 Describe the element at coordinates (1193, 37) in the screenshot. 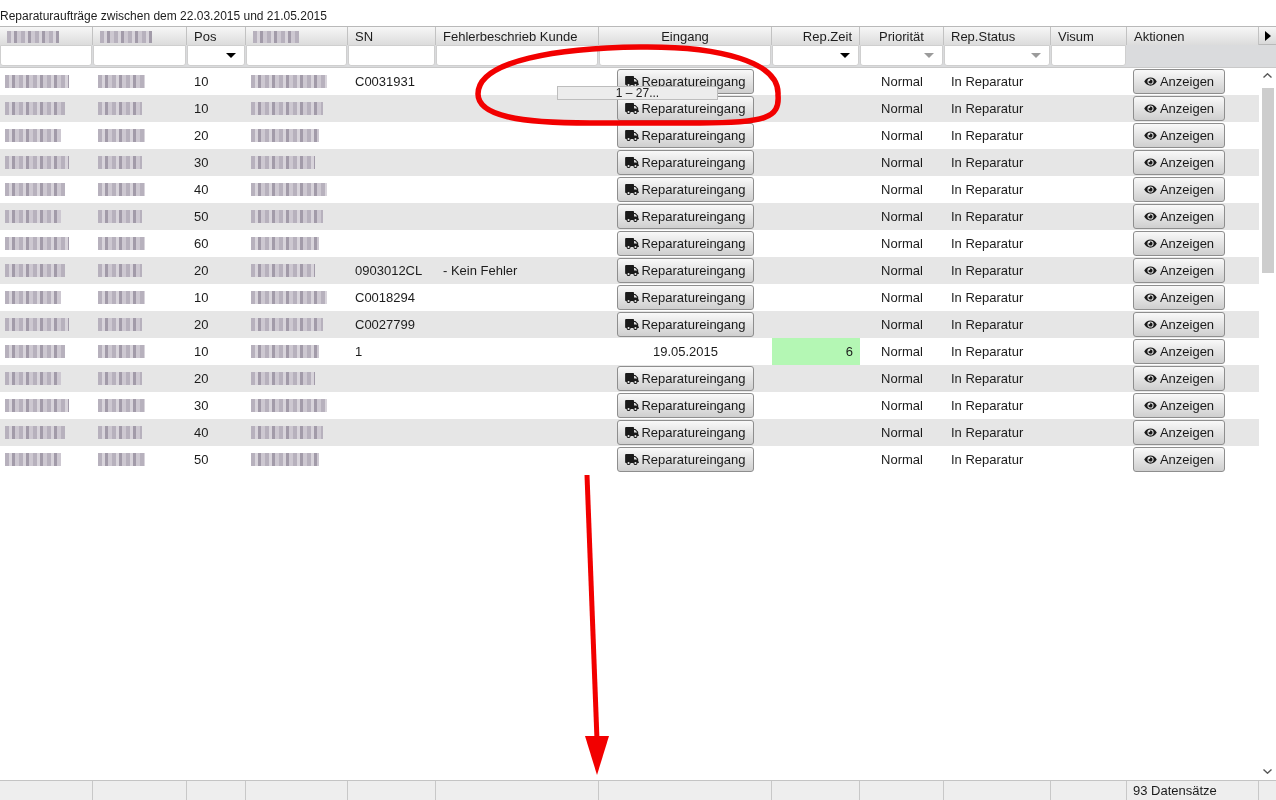

I see `column-header: Aktionen` at that location.